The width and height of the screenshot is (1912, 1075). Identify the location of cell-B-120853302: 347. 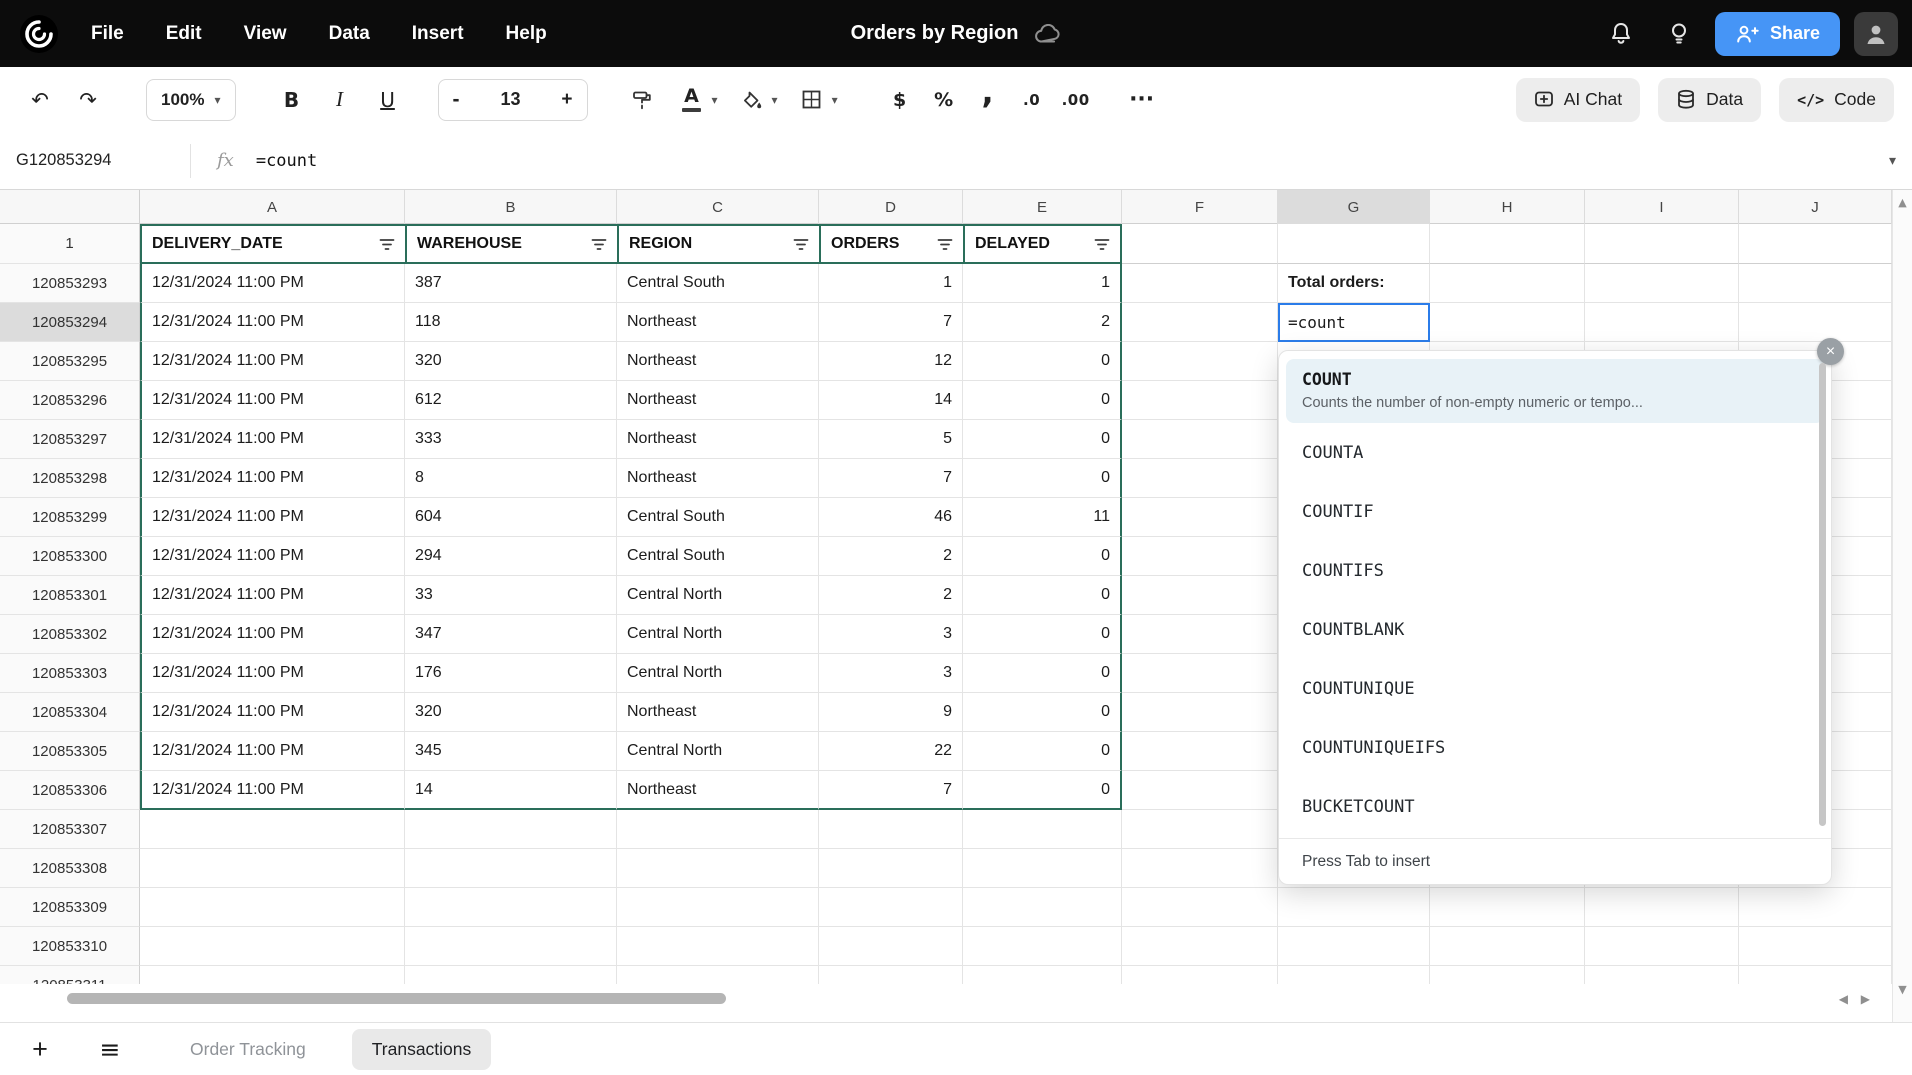
(511, 634).